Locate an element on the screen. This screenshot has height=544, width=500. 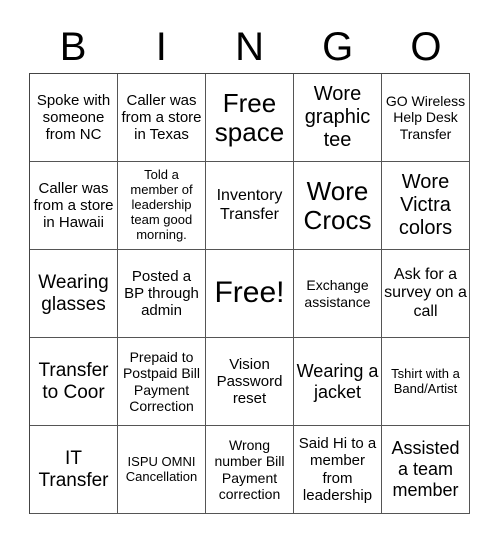
bingo-cell: Vision Password reset is located at coordinates (250, 382).